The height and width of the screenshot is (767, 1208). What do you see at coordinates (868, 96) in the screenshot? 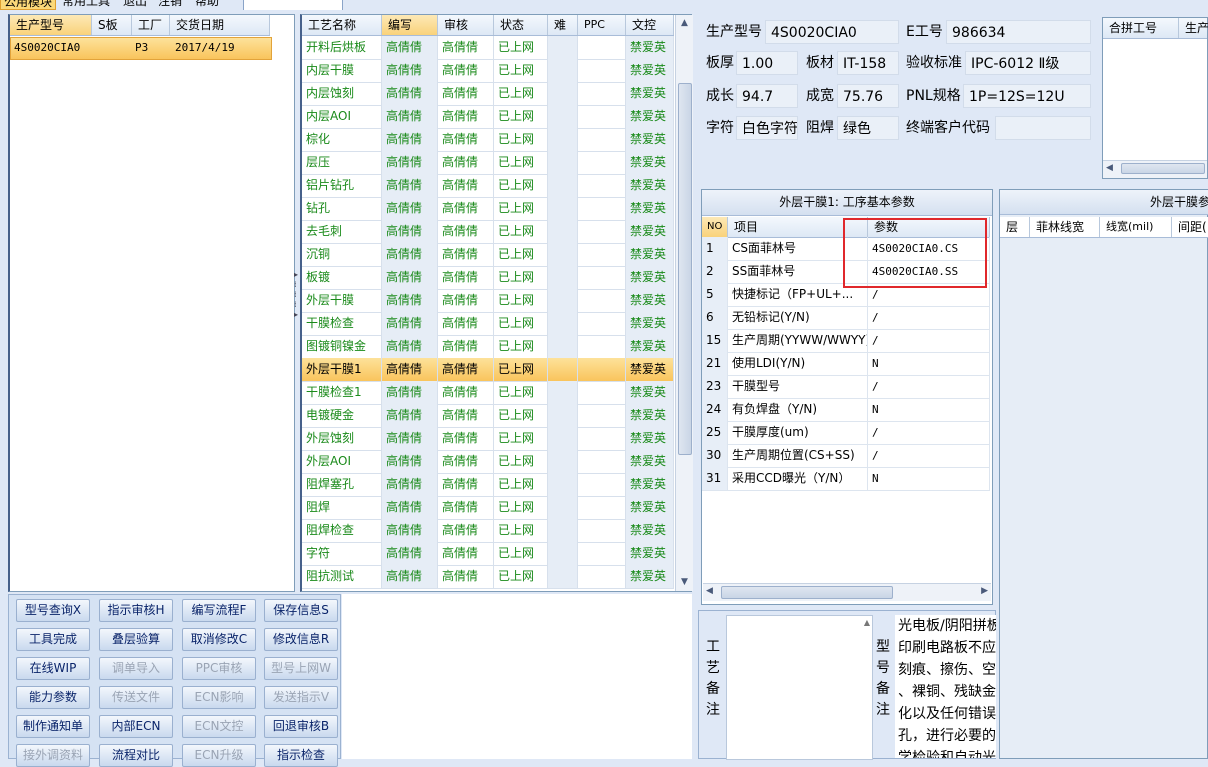
I see `width-field: 75.76` at bounding box center [868, 96].